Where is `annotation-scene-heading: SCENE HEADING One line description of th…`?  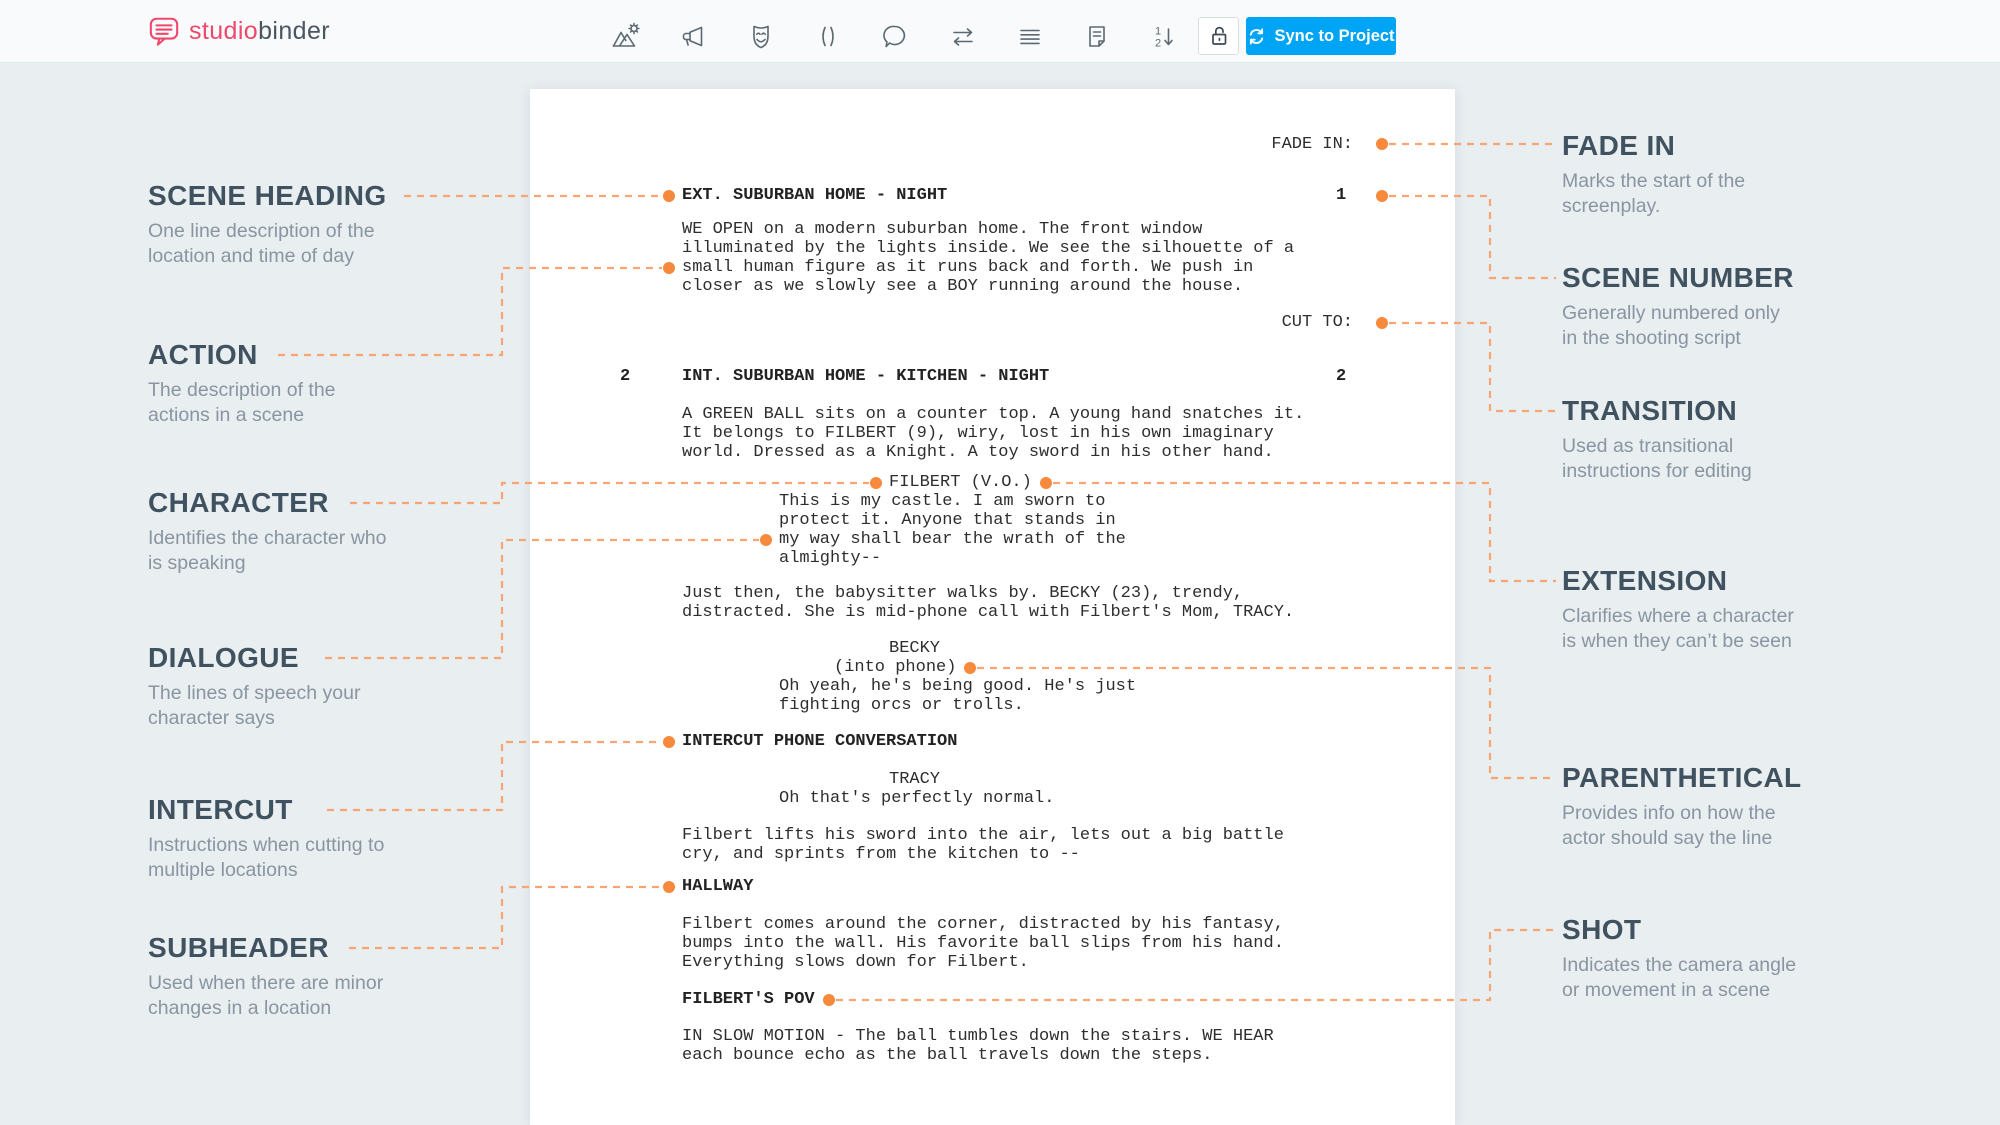 annotation-scene-heading: SCENE HEADING One line description of th… is located at coordinates (284, 224).